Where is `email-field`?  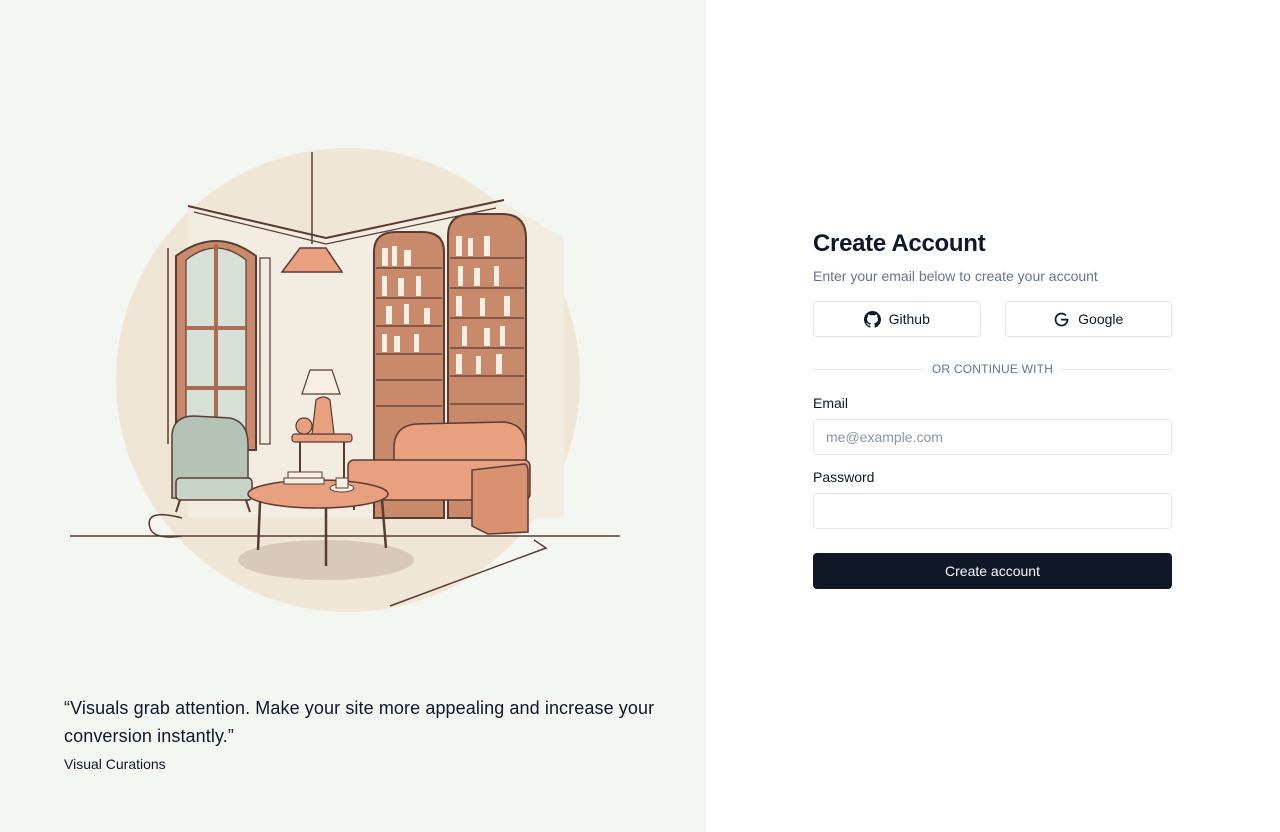
email-field is located at coordinates (992, 437).